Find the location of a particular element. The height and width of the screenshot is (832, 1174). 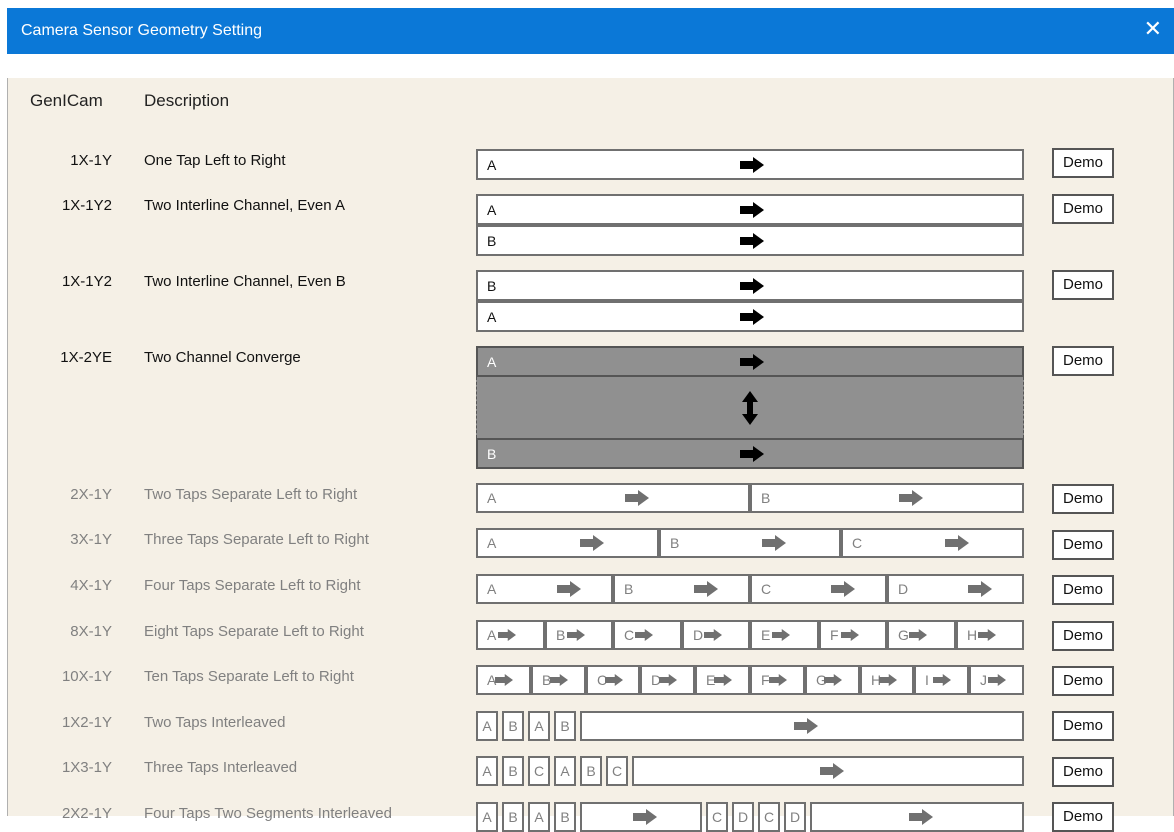

title-bar: Camera Sensor Geometry Setting ✕ is located at coordinates (590, 31).